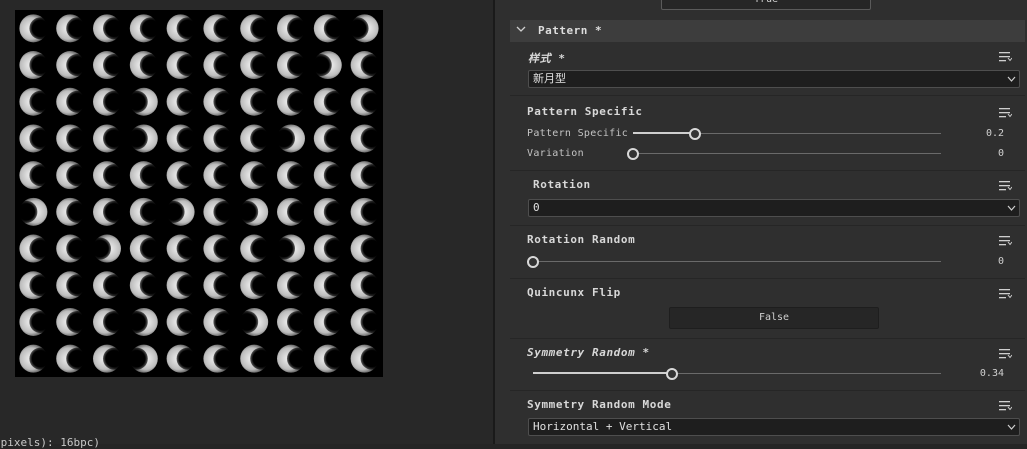 This screenshot has width=1027, height=449. I want to click on style-label: 样式 *, so click(547, 58).